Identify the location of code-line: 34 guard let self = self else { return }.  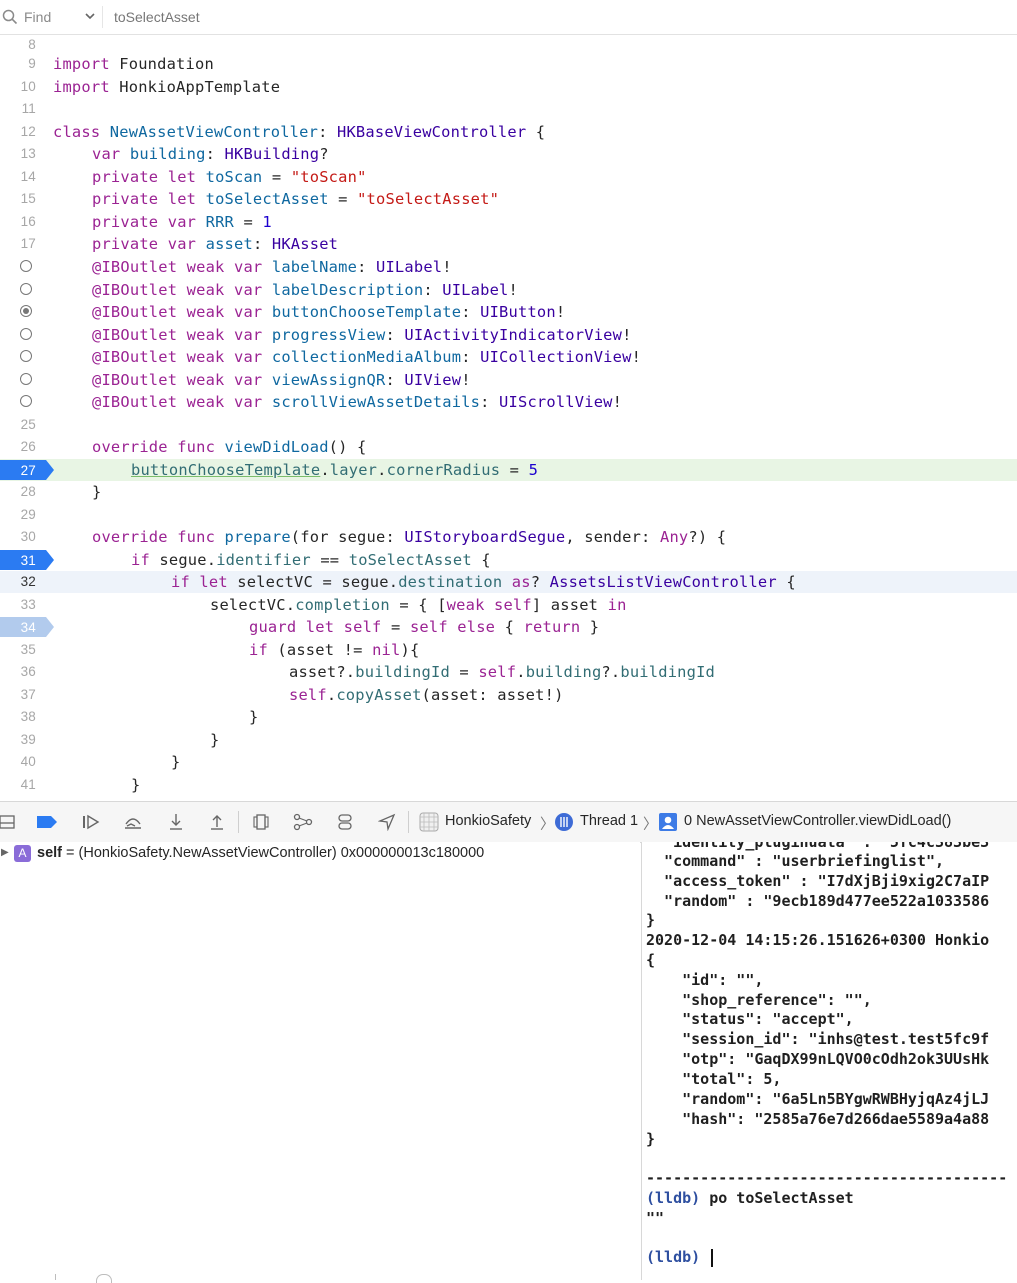
(508, 627).